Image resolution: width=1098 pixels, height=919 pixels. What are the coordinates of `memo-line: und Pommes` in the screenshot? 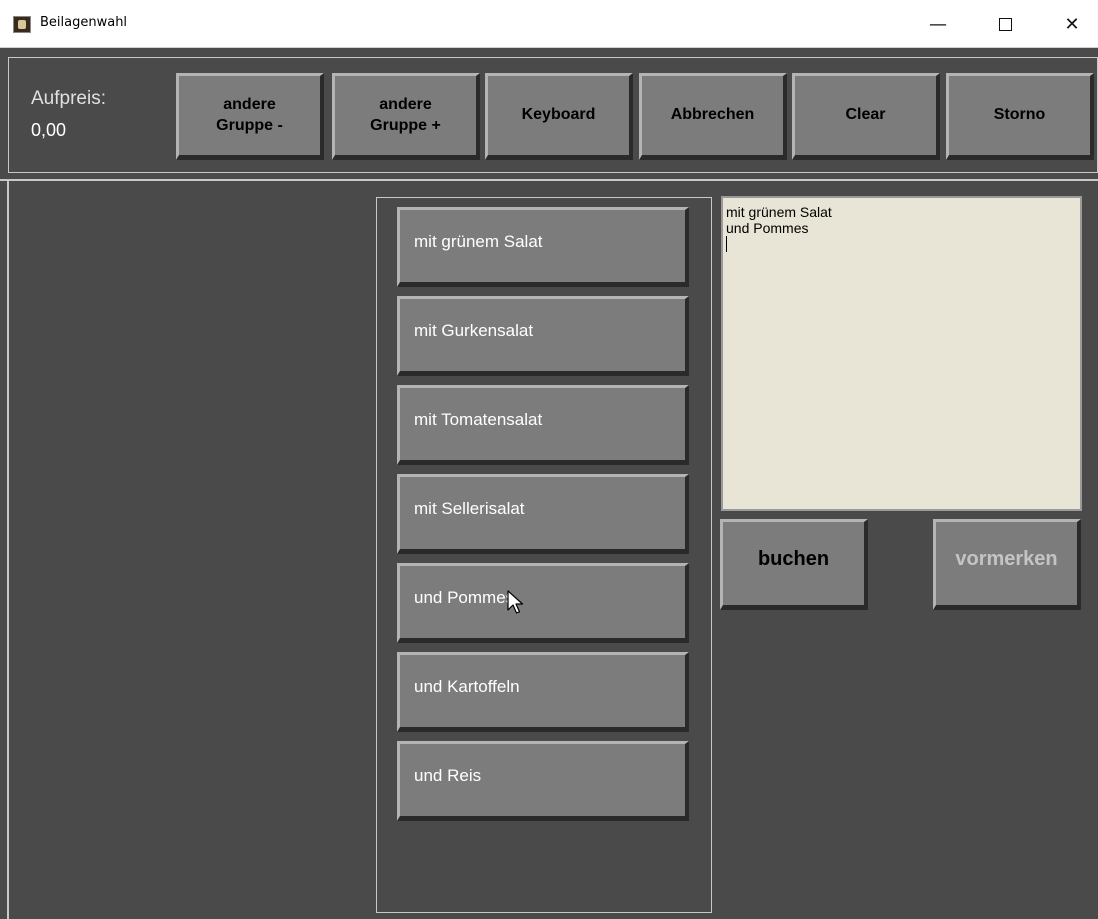 It's located at (767, 228).